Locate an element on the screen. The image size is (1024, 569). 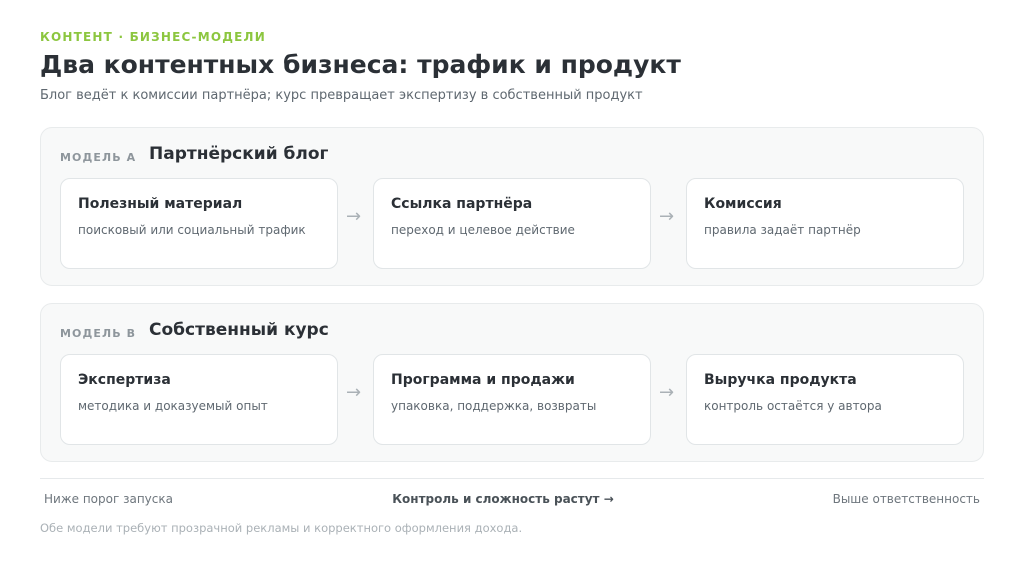
model-b-step-1-card: Экспертиза методика и доказуемый опыт is located at coordinates (199, 399).